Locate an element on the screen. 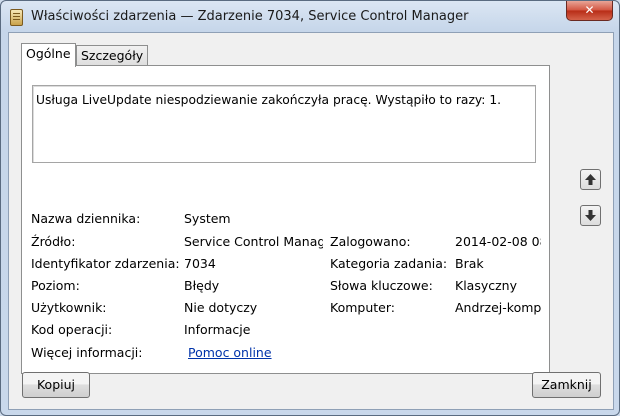 This screenshot has height=416, width=620. next-event-button is located at coordinates (590, 215).